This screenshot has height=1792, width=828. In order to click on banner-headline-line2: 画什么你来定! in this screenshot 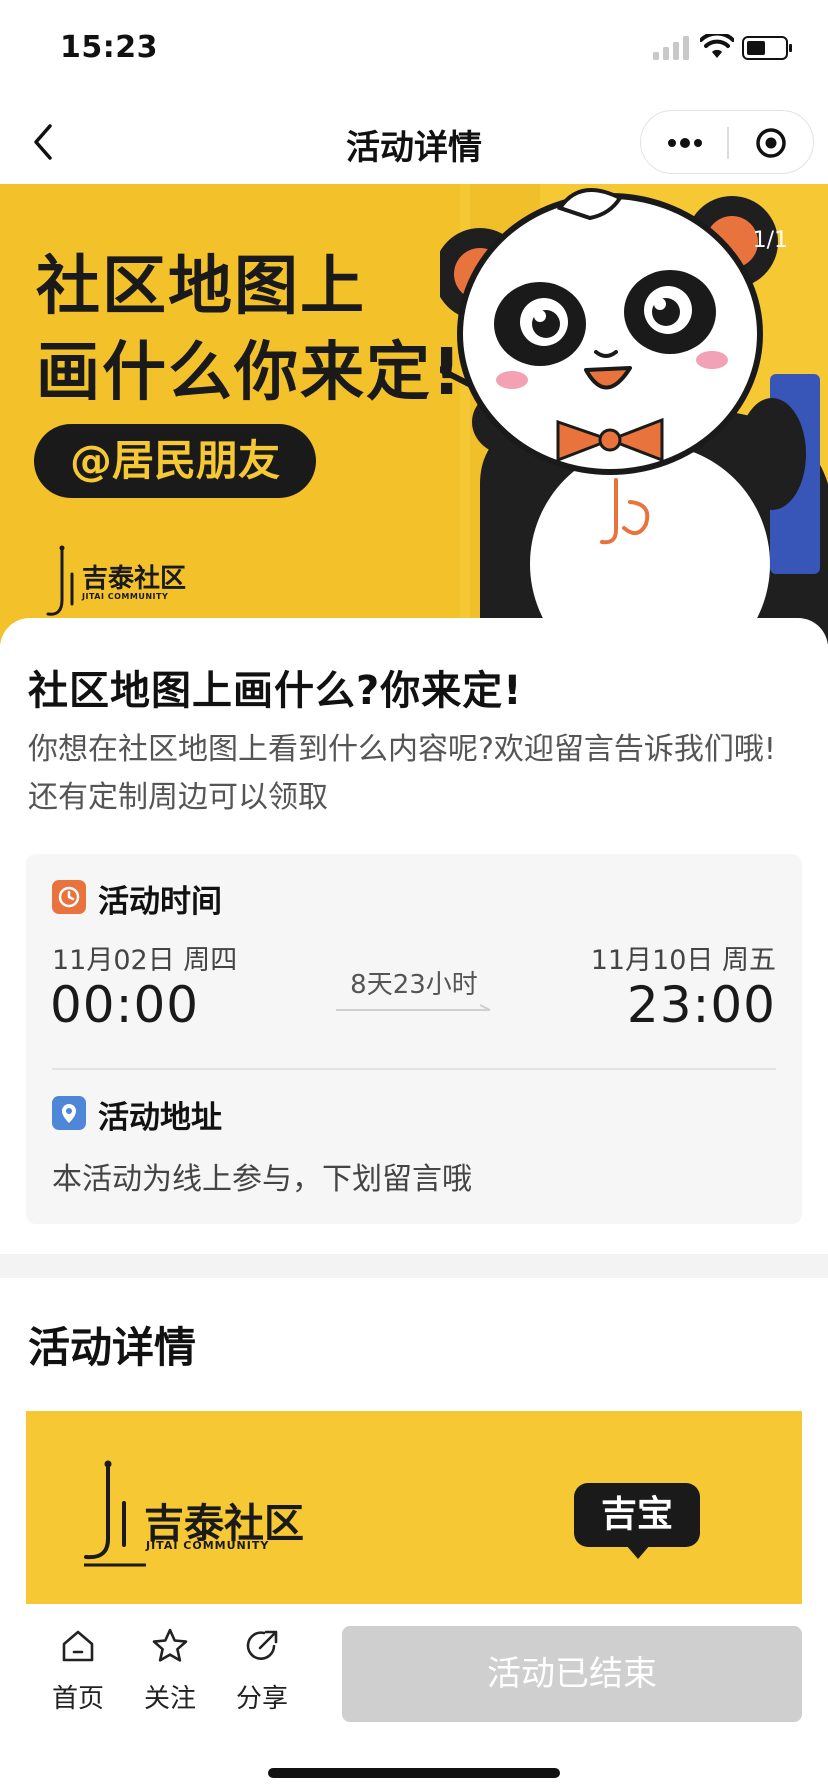, I will do `click(250, 373)`.